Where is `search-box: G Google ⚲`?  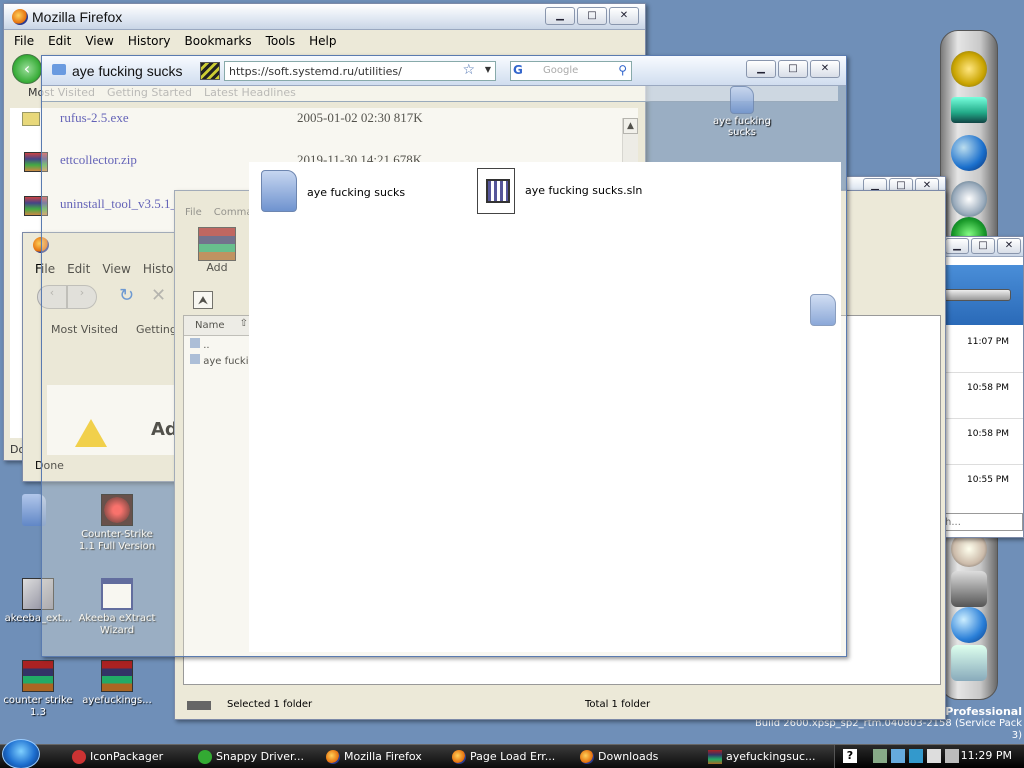 search-box: G Google ⚲ is located at coordinates (571, 71).